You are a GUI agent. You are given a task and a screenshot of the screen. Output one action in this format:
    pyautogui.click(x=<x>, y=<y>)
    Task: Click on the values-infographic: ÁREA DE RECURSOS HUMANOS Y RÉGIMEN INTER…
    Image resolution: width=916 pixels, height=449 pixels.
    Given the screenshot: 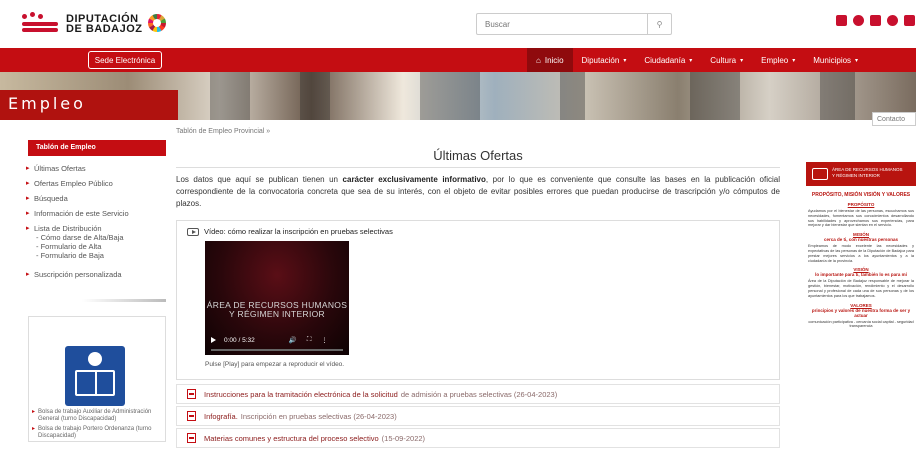 What is the action you would take?
    pyautogui.click(x=861, y=262)
    